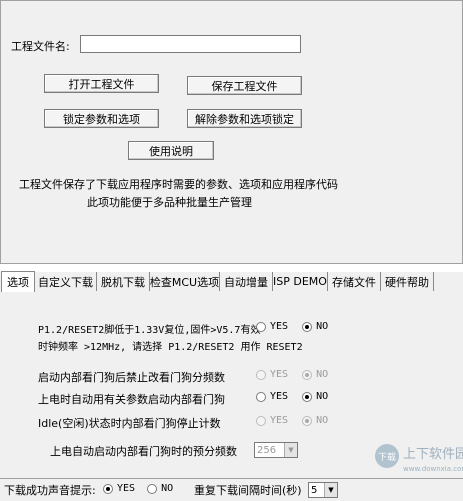 This screenshot has width=463, height=501. I want to click on wdt-idle-yes-label: YES, so click(279, 420).